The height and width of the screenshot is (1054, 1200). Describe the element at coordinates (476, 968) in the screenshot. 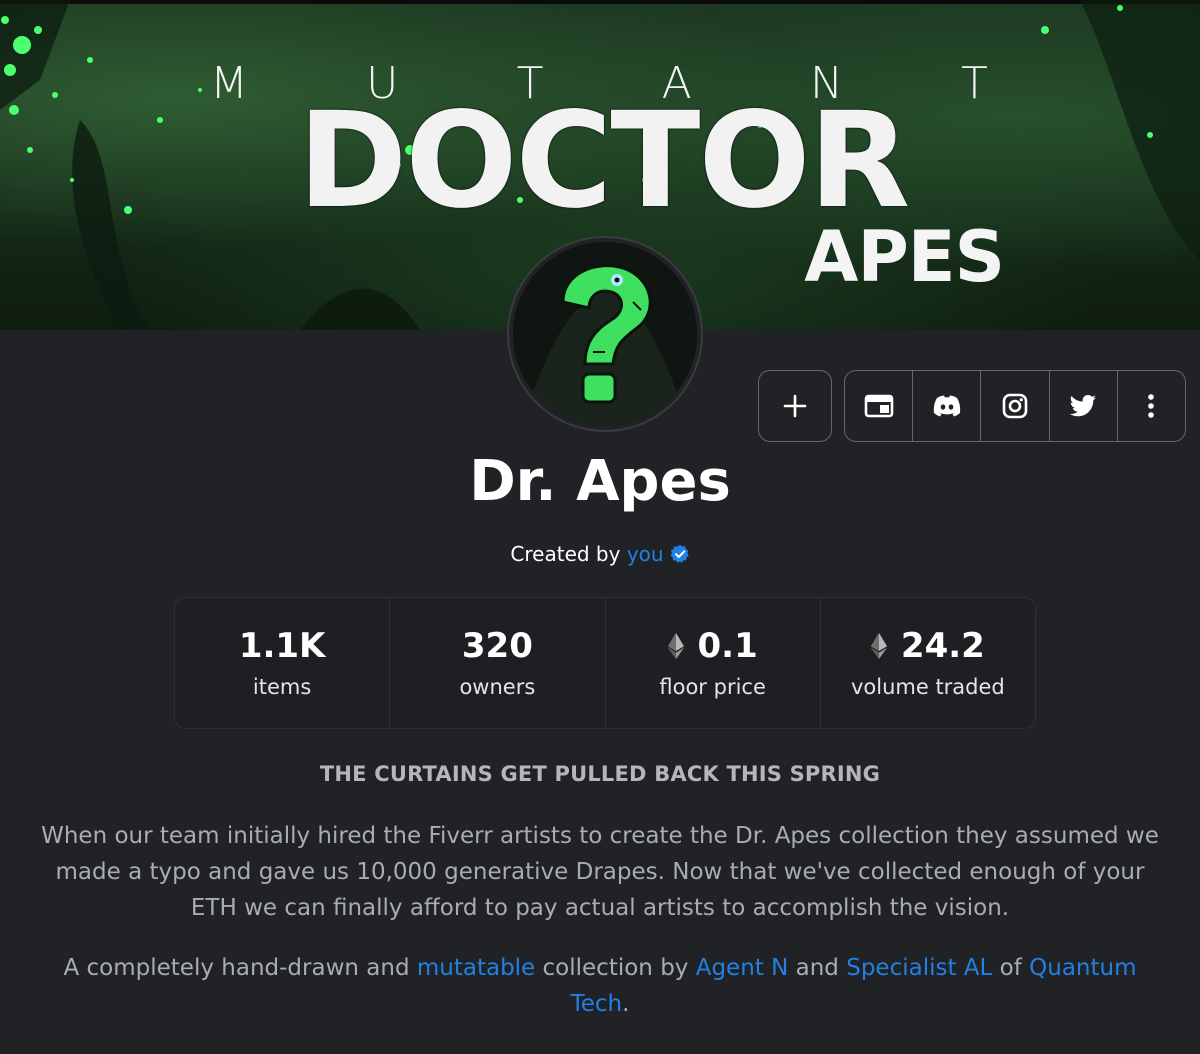

I see `mutatable-link: mutatable` at that location.